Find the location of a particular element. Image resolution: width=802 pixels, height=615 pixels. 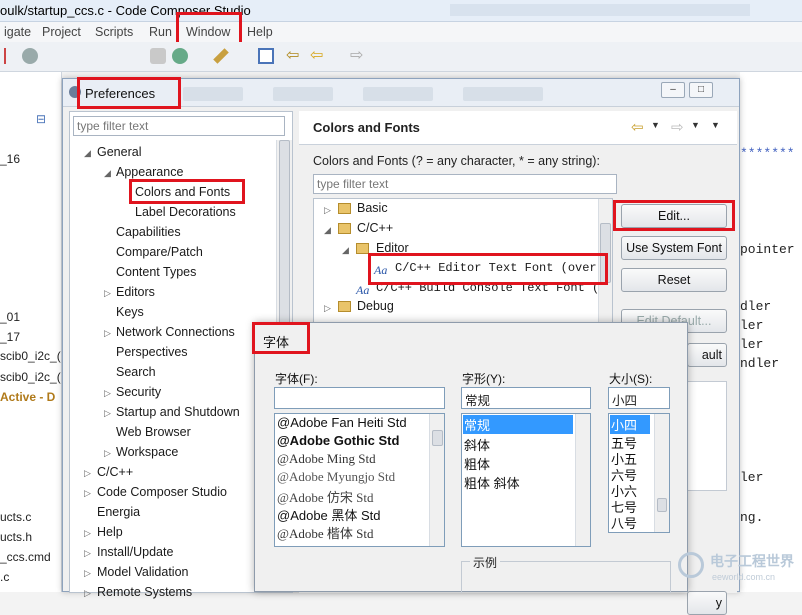

tree-item-general: General is located at coordinates (119, 152).